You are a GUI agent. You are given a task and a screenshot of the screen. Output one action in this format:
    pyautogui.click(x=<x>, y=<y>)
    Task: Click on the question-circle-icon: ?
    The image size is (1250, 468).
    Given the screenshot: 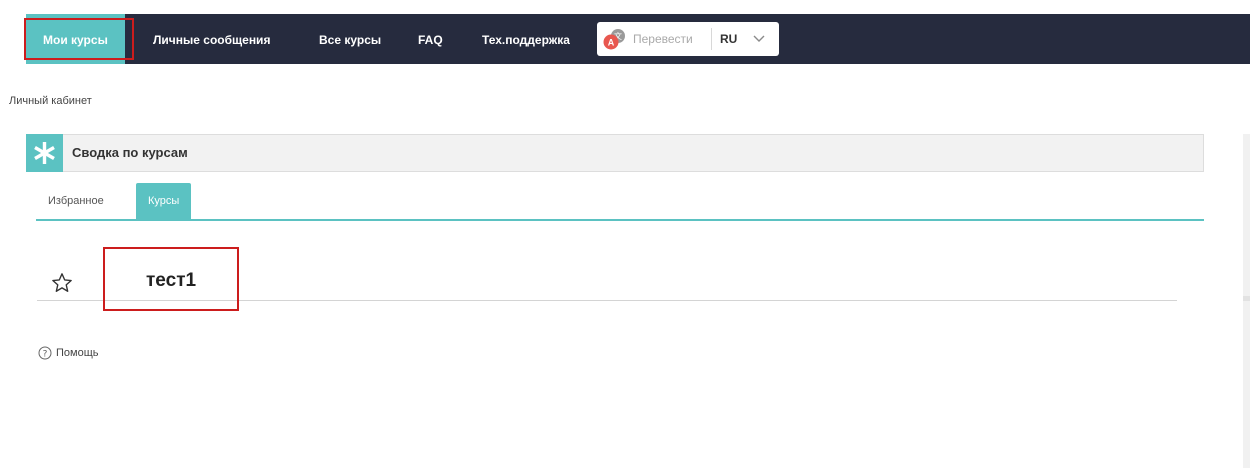 What is the action you would take?
    pyautogui.click(x=45, y=353)
    